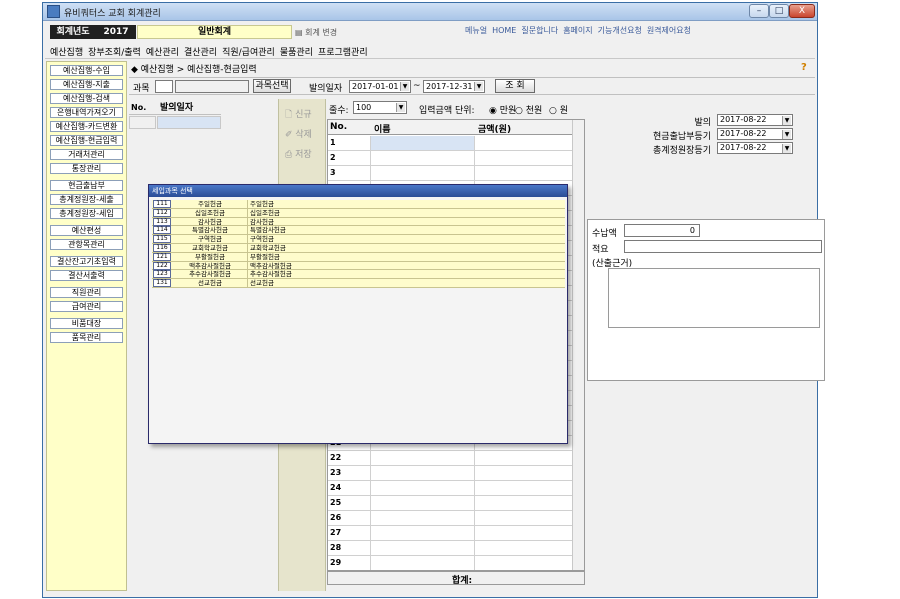 This screenshot has height=599, width=900. What do you see at coordinates (358, 239) in the screenshot?
I see `subject-row: 115 구역헌금 구역헌금` at bounding box center [358, 239].